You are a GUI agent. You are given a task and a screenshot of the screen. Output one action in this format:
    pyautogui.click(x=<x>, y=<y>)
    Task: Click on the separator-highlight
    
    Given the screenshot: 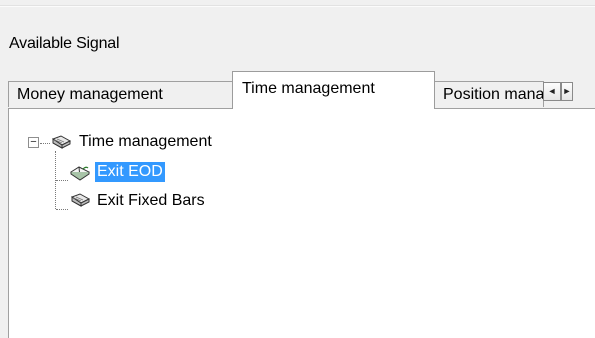 What is the action you would take?
    pyautogui.click(x=297, y=6)
    